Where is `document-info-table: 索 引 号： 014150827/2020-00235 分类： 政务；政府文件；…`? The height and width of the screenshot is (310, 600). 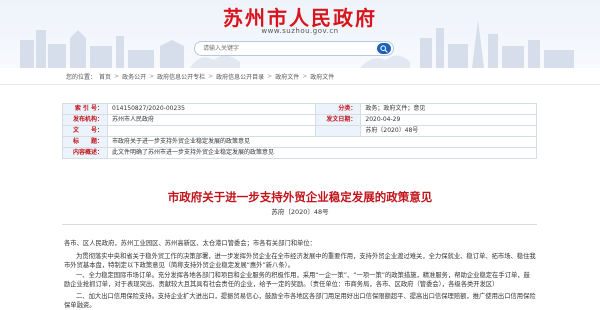
document-info-table: 索 引 号： 014150827/2020-00235 分类： 政务；政府文件；… is located at coordinates (299, 131).